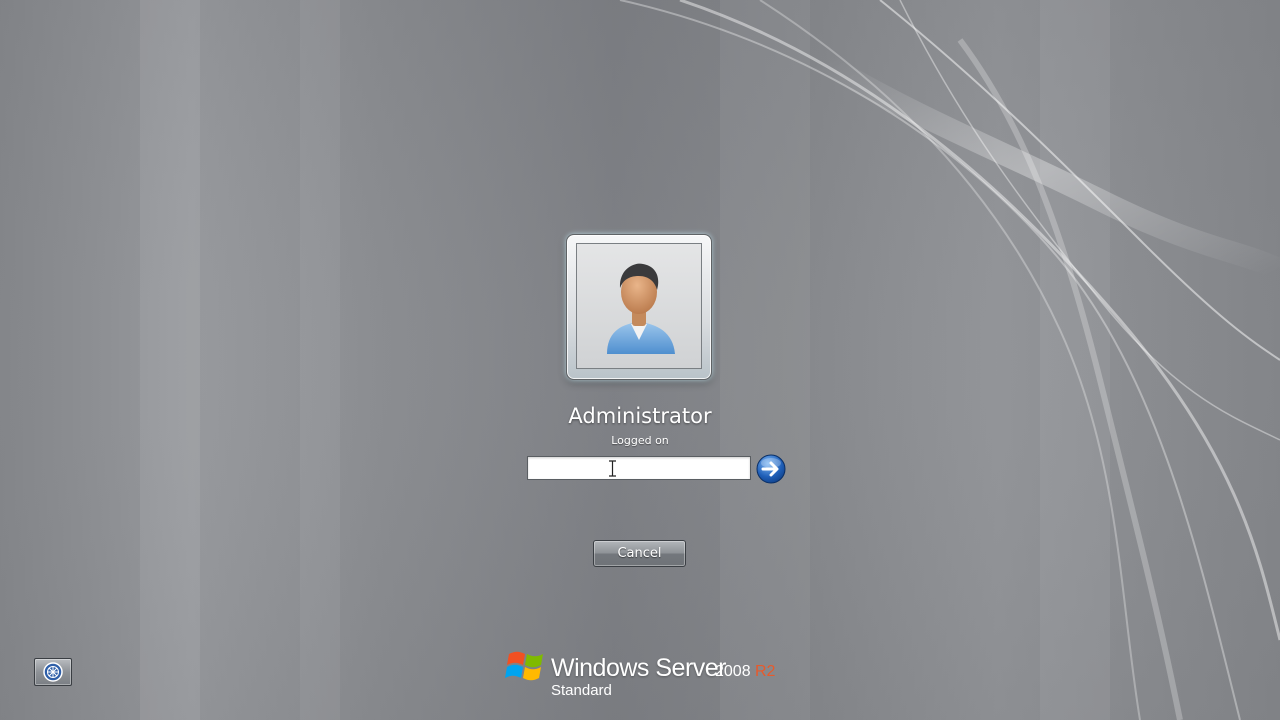 This screenshot has height=720, width=1280. What do you see at coordinates (639, 668) in the screenshot?
I see `product-name: Windows Server` at bounding box center [639, 668].